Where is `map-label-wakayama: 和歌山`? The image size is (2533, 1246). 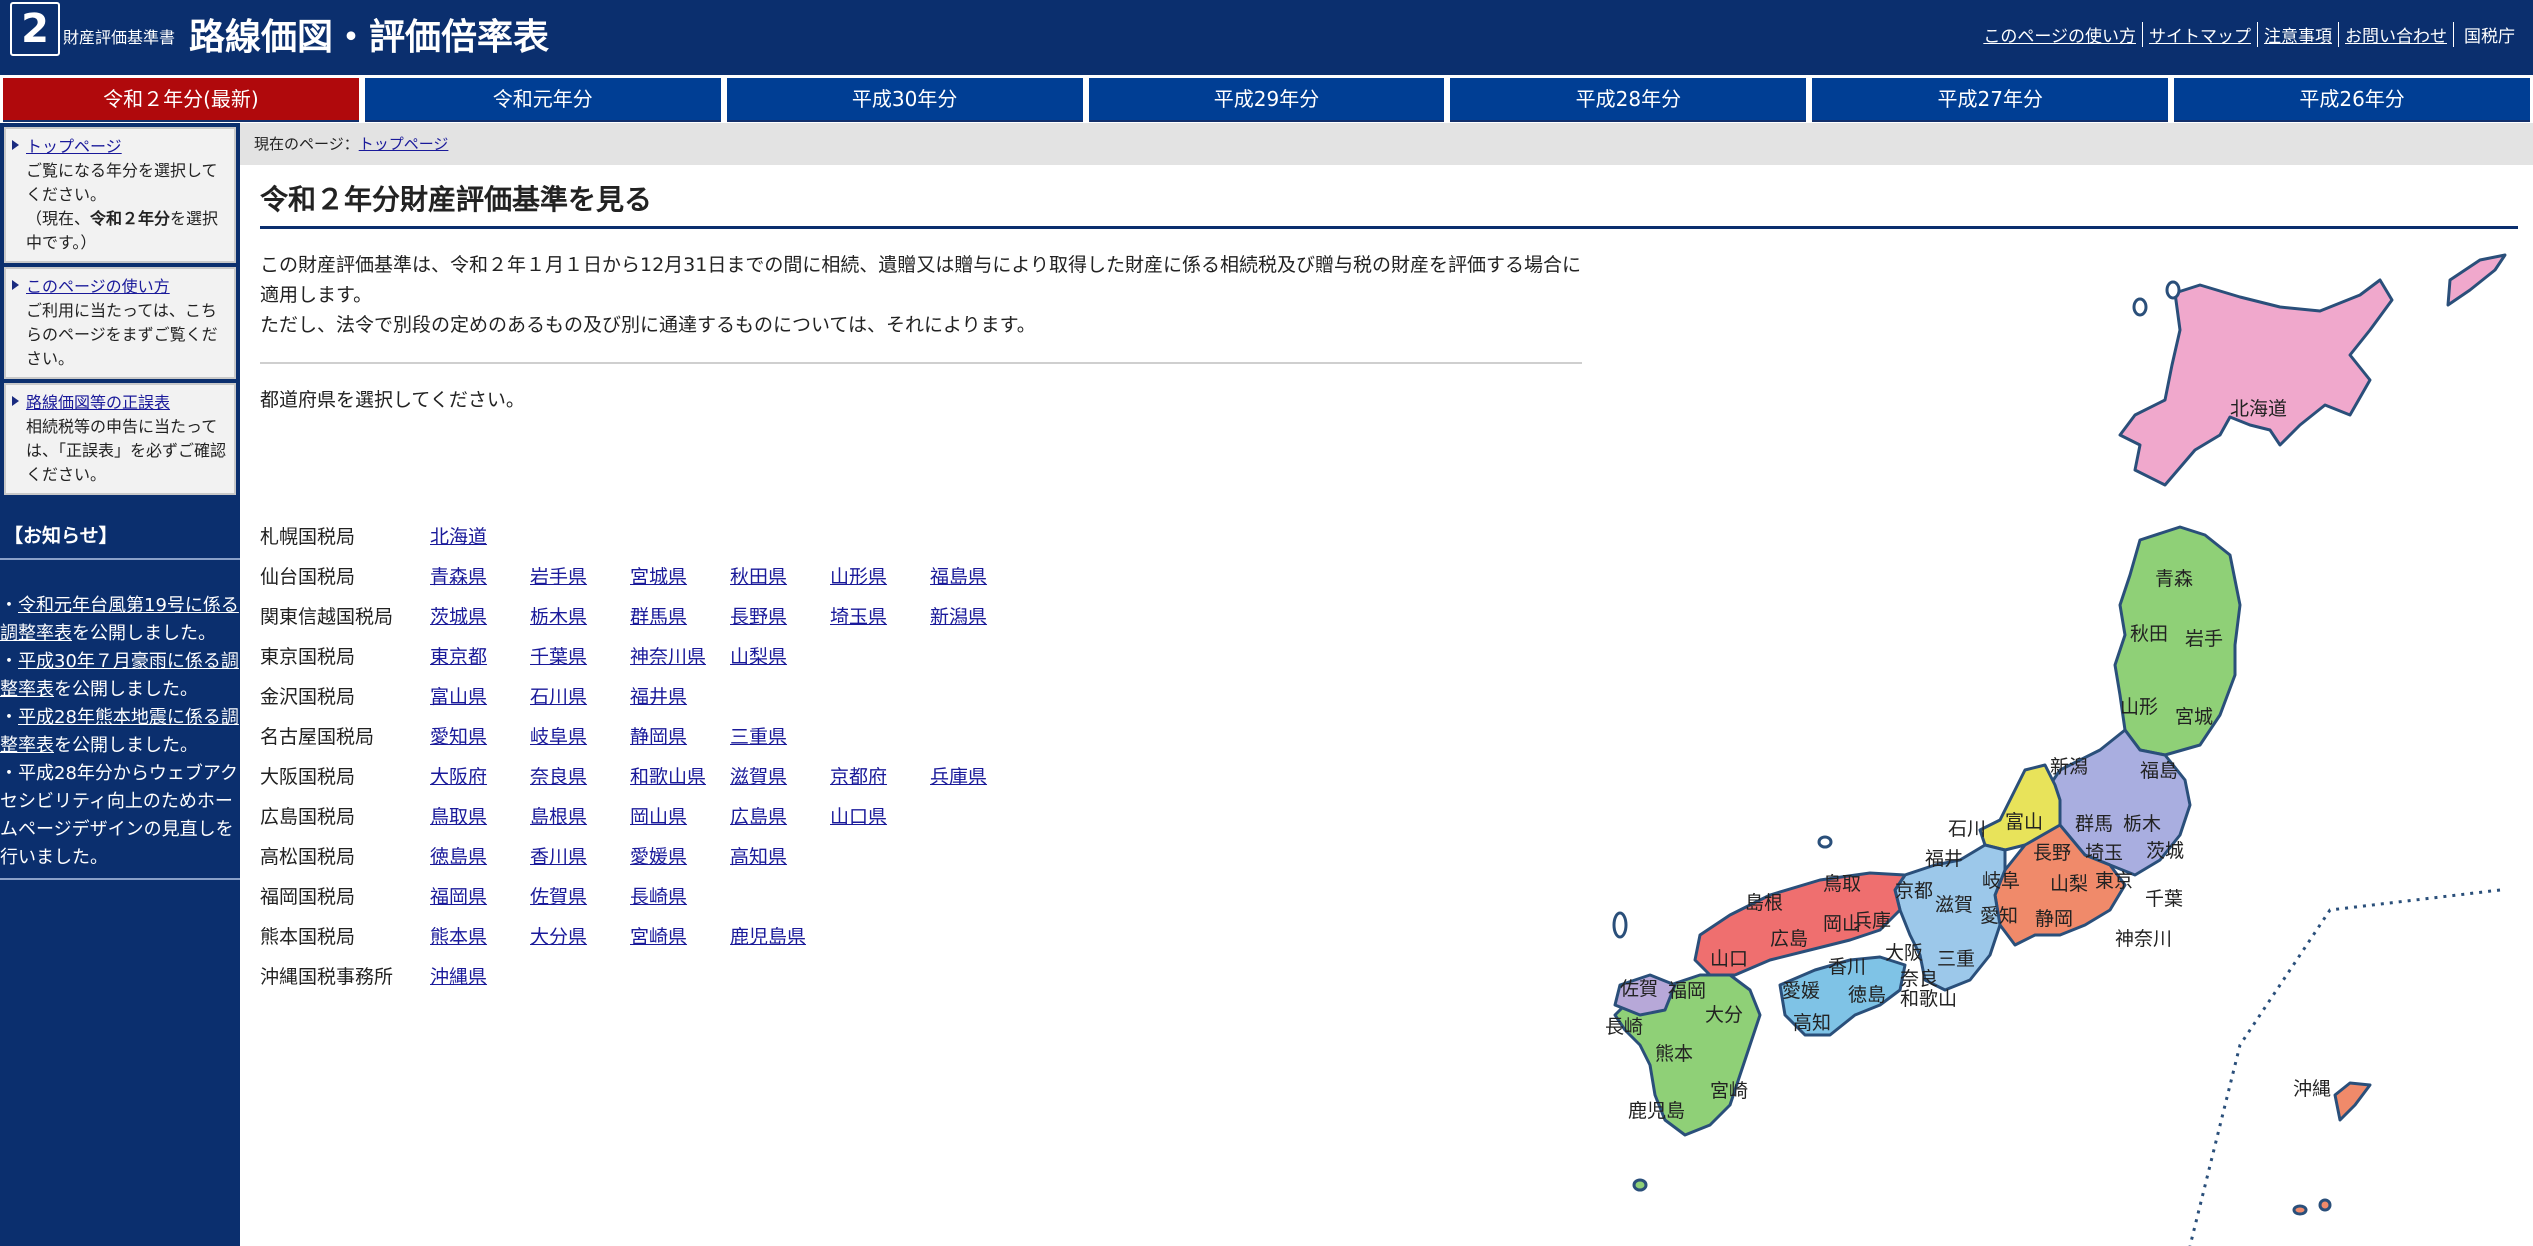 map-label-wakayama: 和歌山 is located at coordinates (1928, 999).